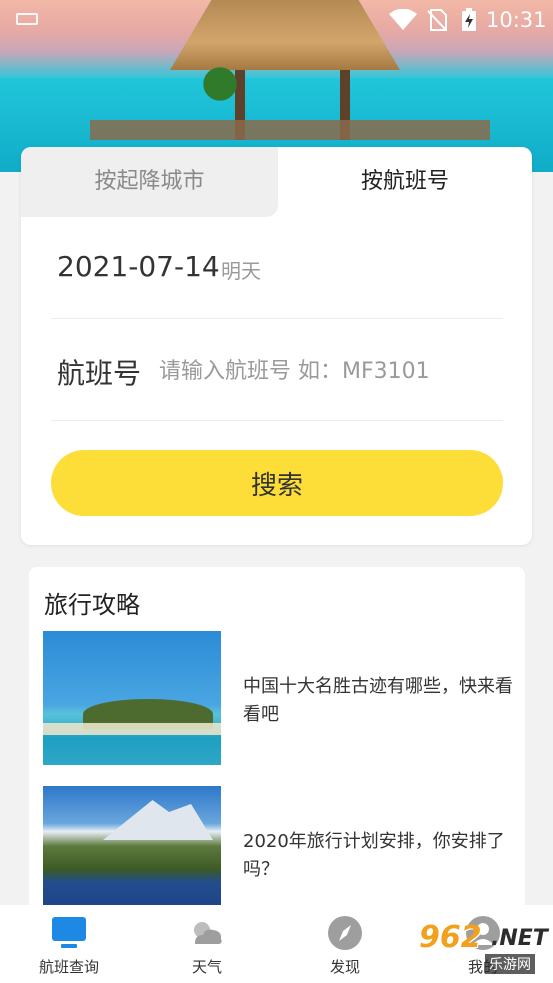 The height and width of the screenshot is (983, 553). Describe the element at coordinates (277, 483) in the screenshot. I see `search-button: 搜索` at that location.